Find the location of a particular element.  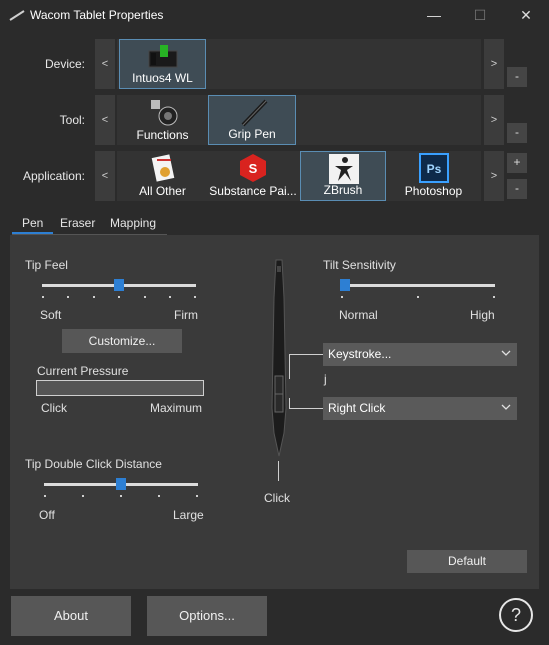

tip-feel-ticks is located at coordinates (119, 298).